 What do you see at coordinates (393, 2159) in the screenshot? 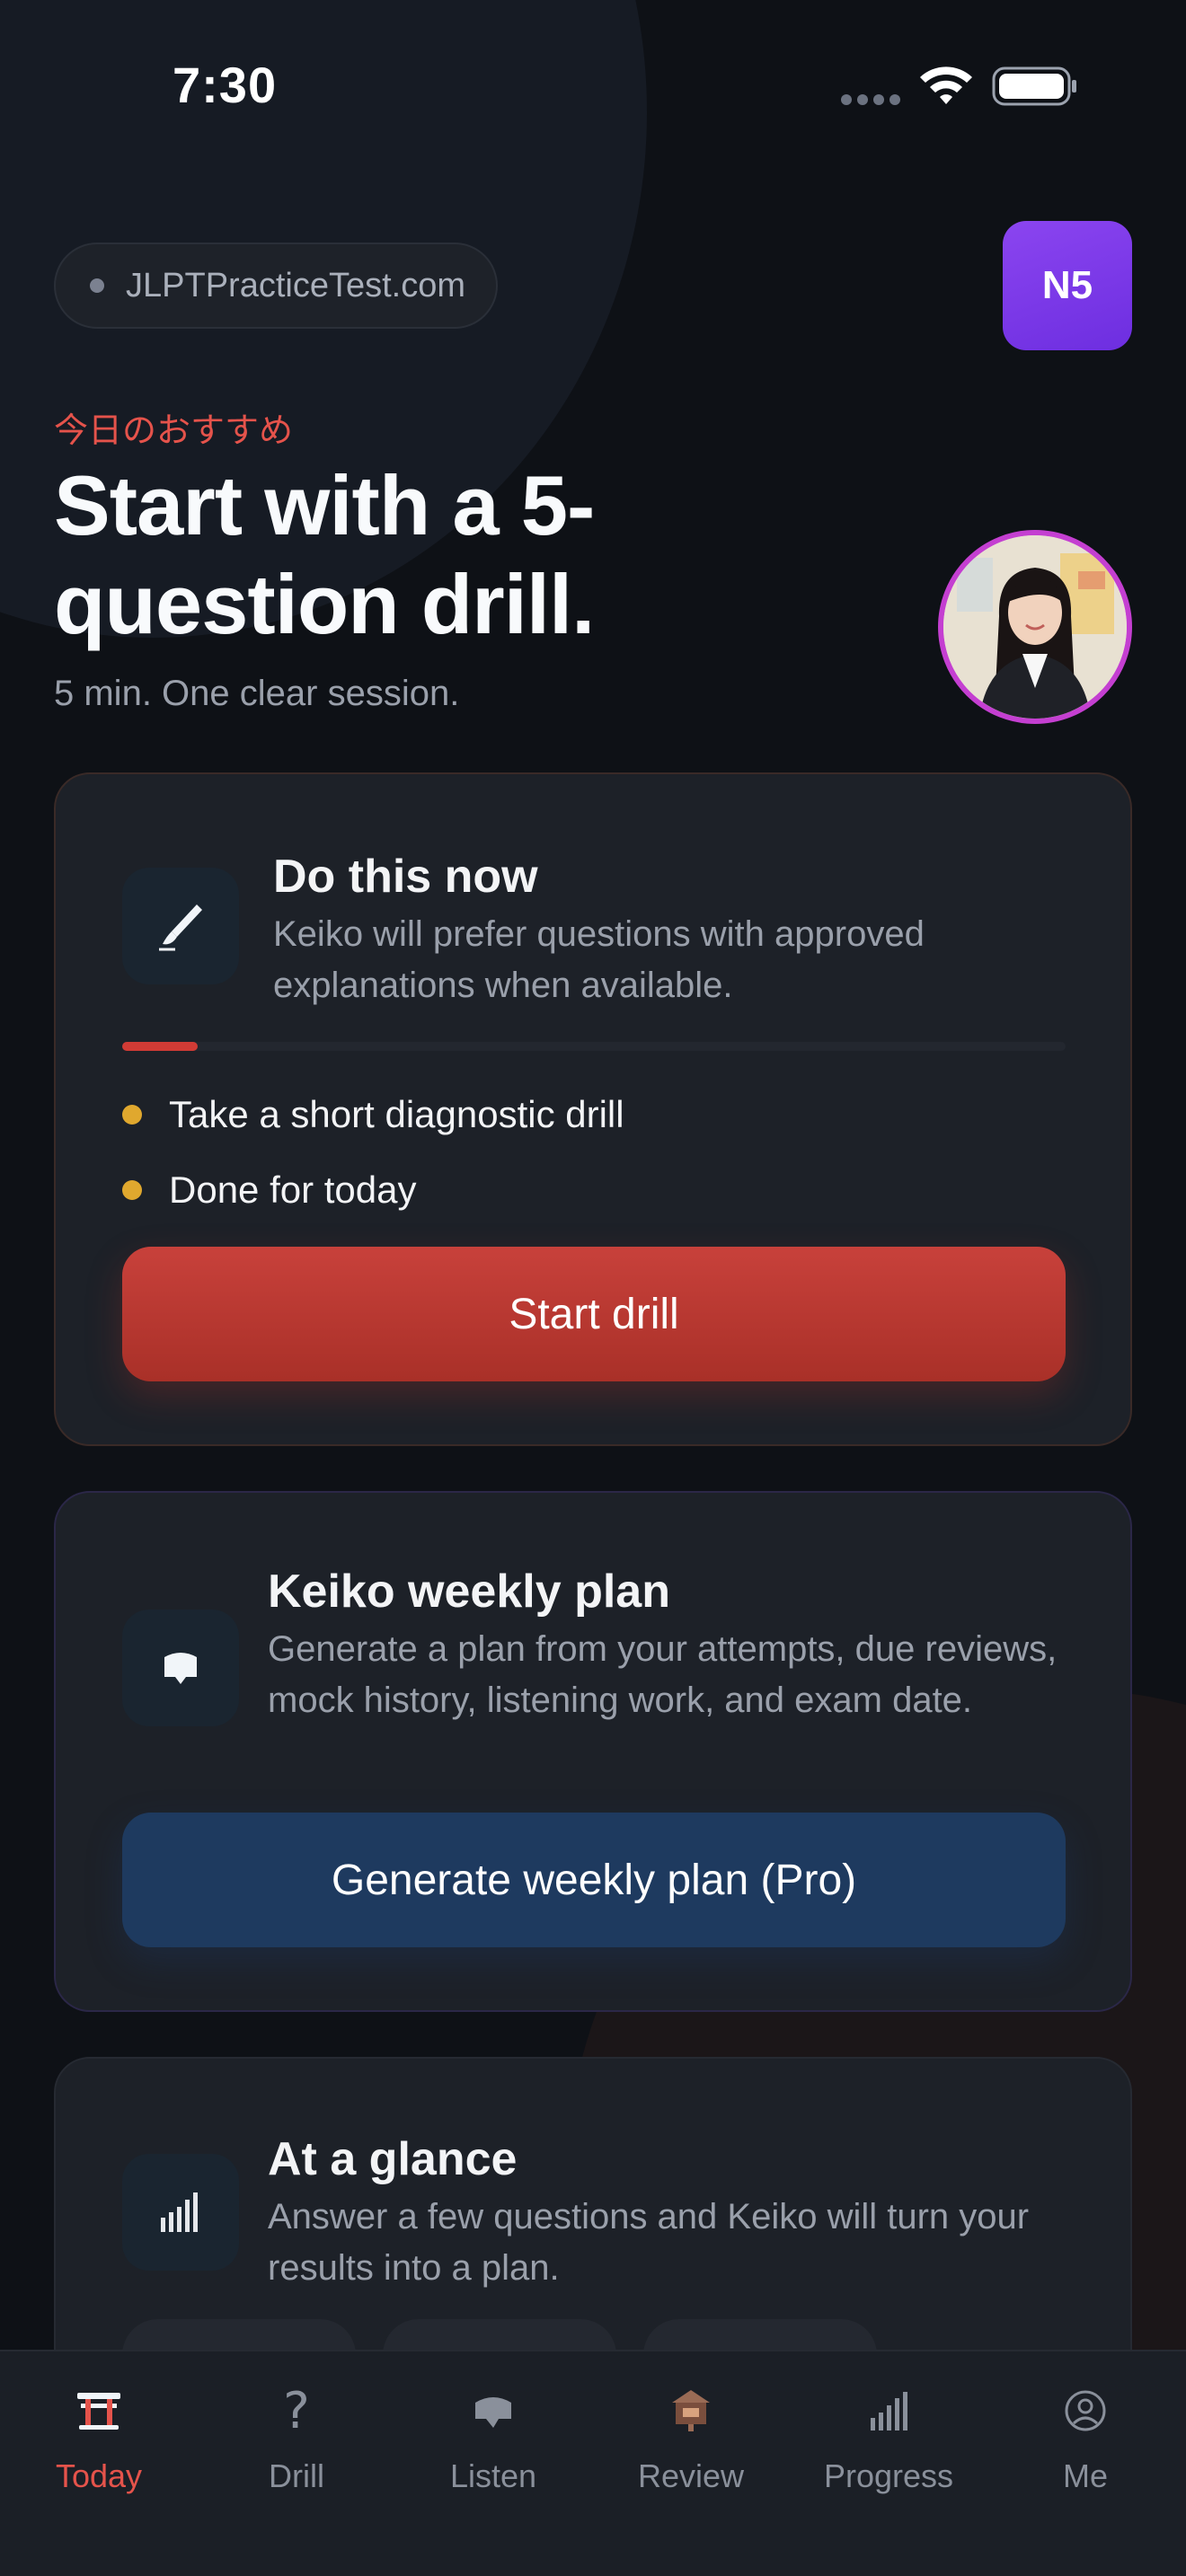
I see `card-title: At a glance` at bounding box center [393, 2159].